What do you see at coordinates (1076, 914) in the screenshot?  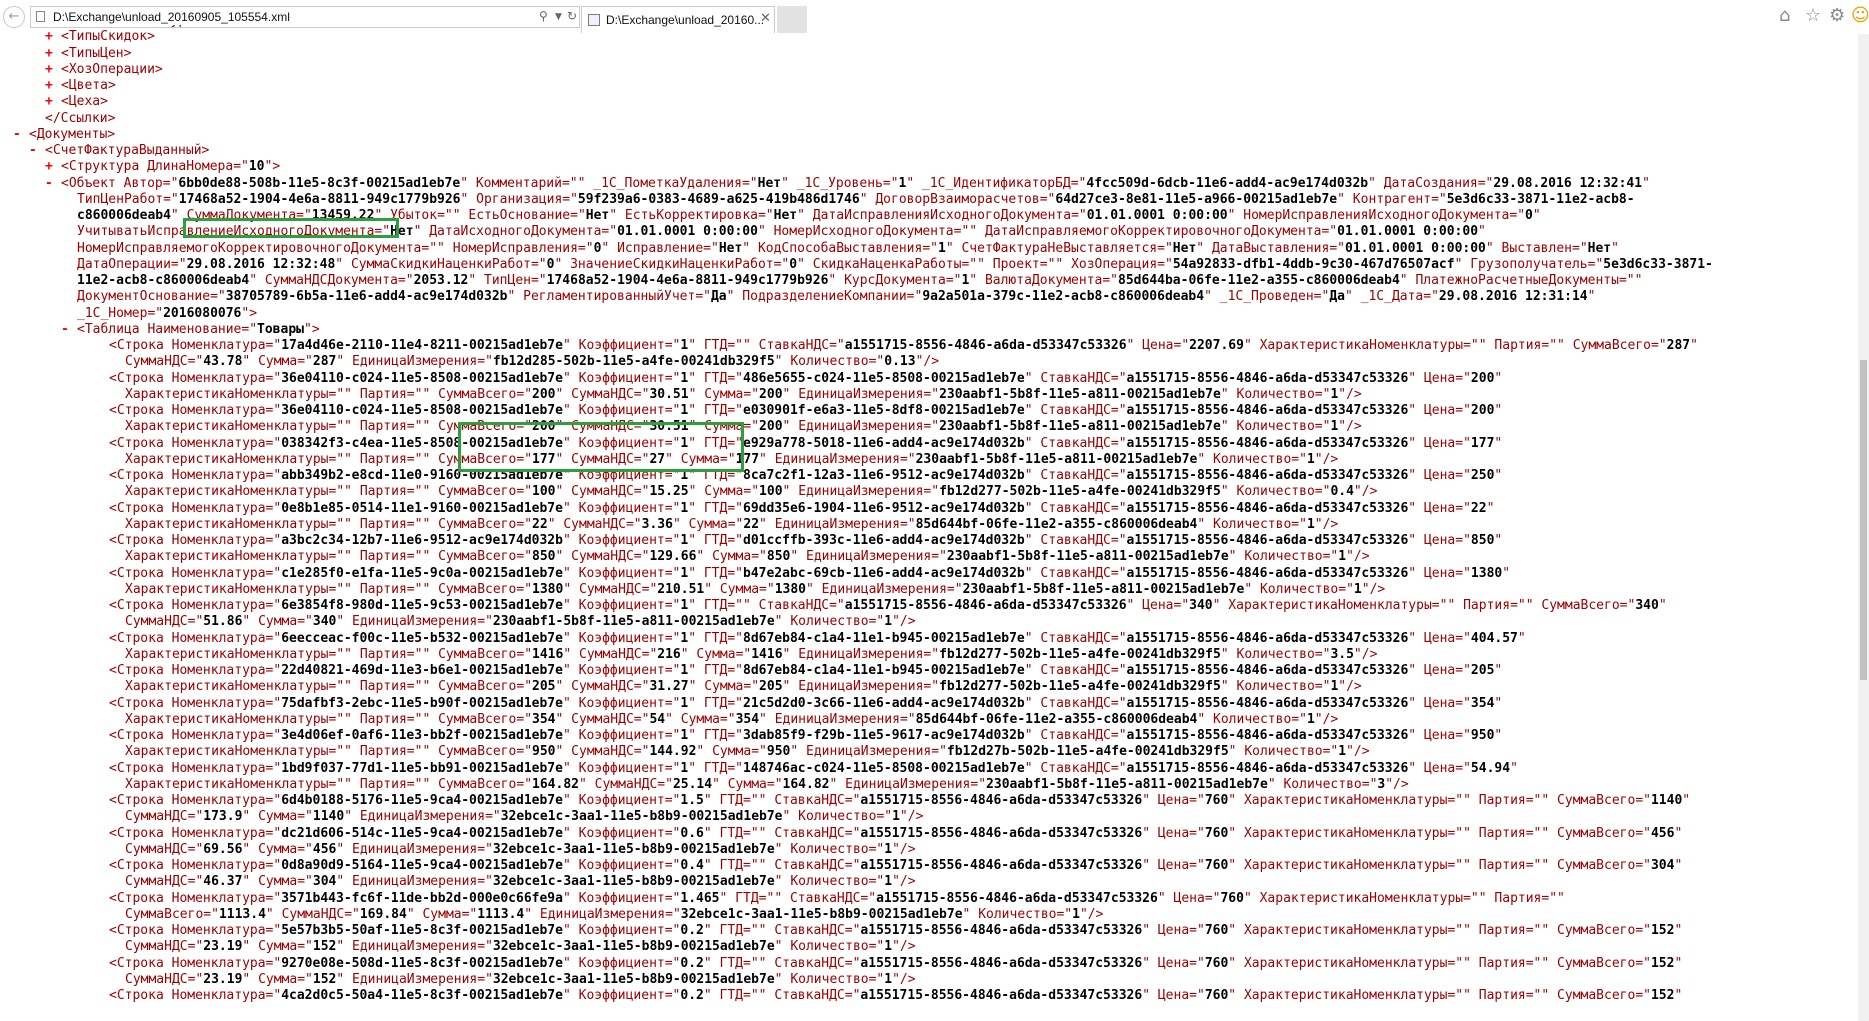 I see `xml-value: 1` at bounding box center [1076, 914].